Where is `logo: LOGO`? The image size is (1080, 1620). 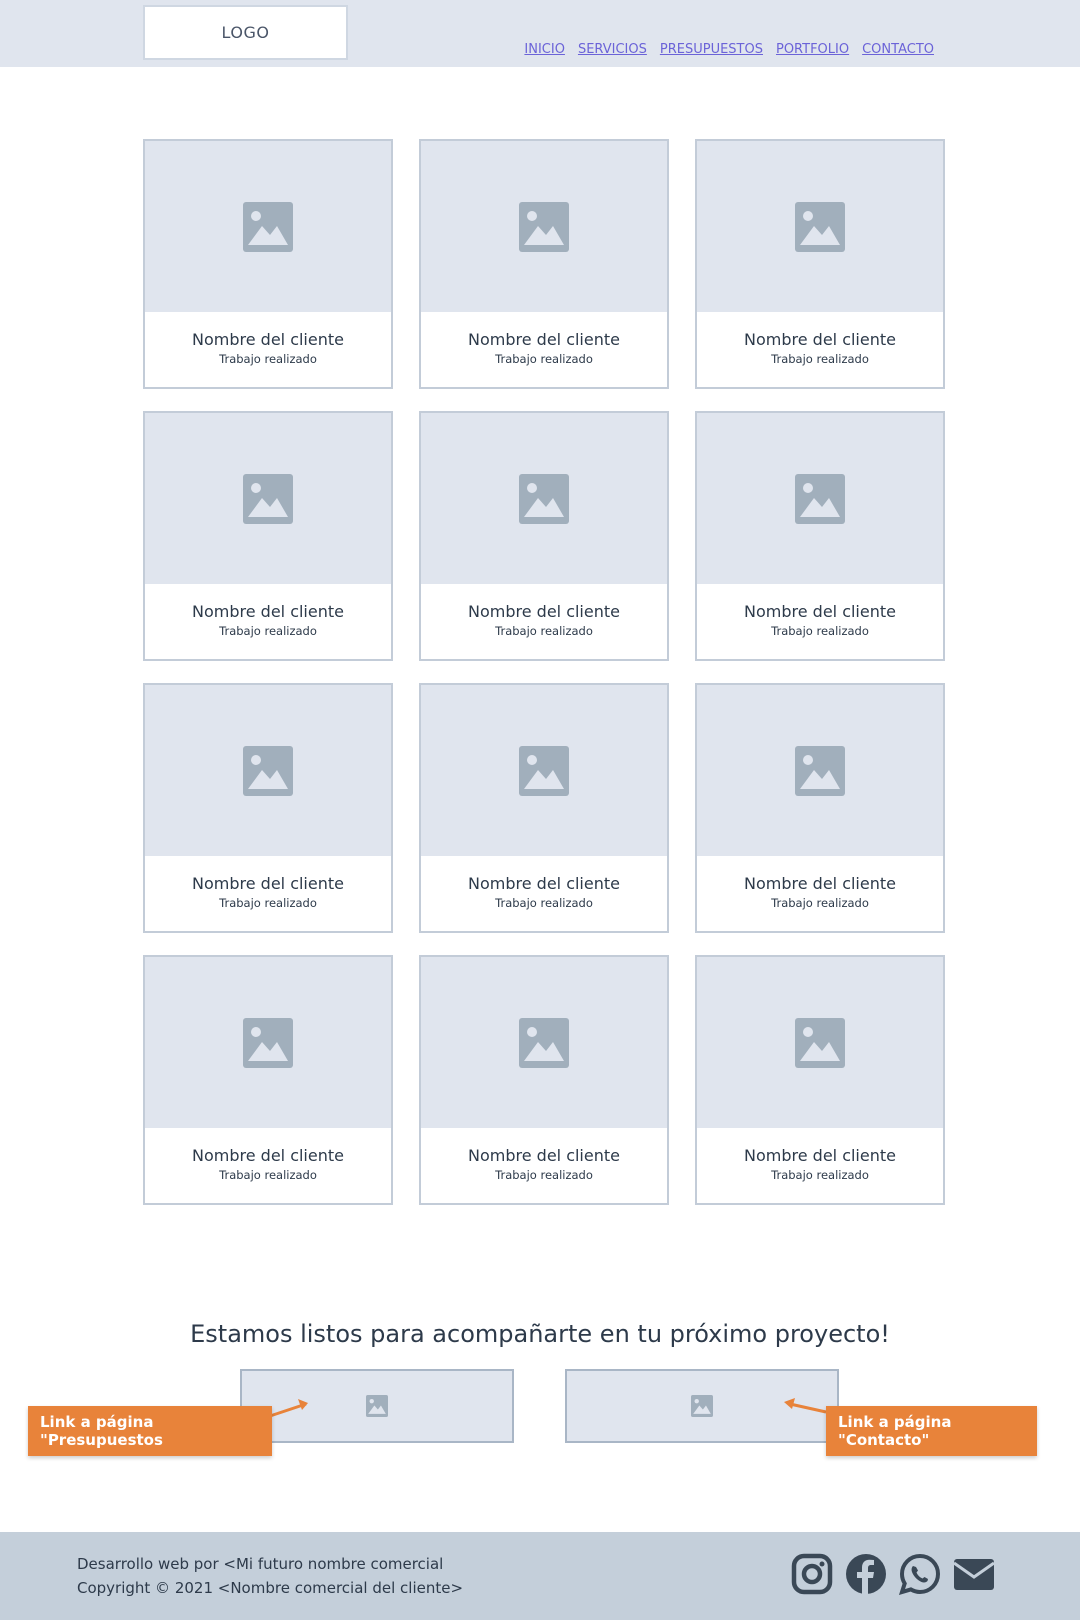 logo: LOGO is located at coordinates (245, 32).